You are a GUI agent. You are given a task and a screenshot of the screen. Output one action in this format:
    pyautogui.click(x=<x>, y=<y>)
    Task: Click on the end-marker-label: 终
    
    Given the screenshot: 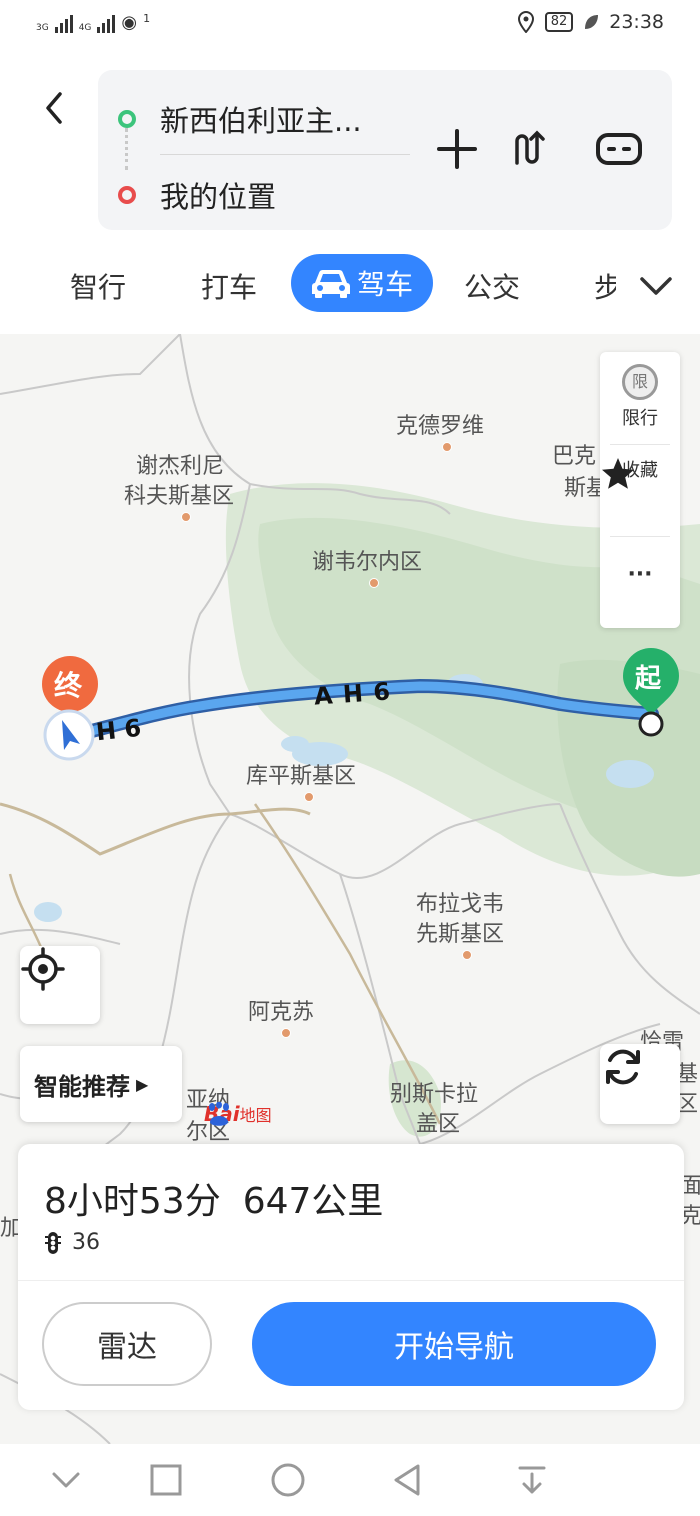 What is the action you would take?
    pyautogui.click(x=68, y=685)
    